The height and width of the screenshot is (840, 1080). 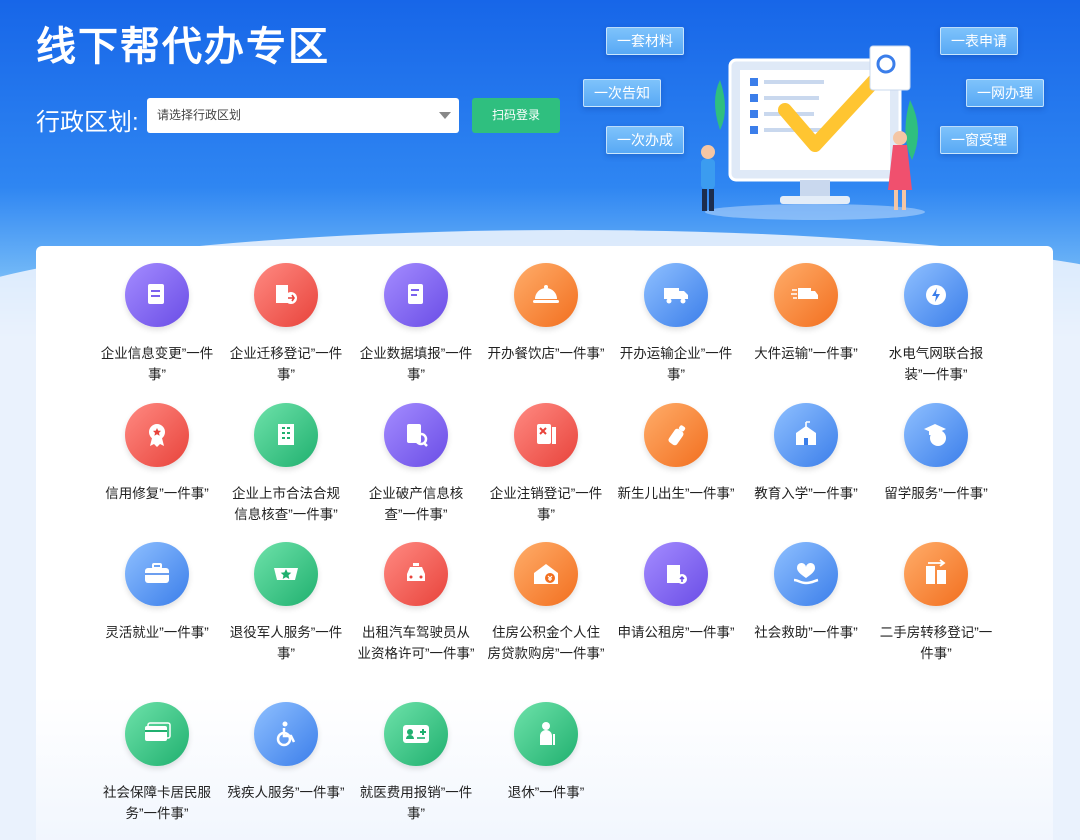 I want to click on service-item: 教育入学”一件事”, so click(x=806, y=453).